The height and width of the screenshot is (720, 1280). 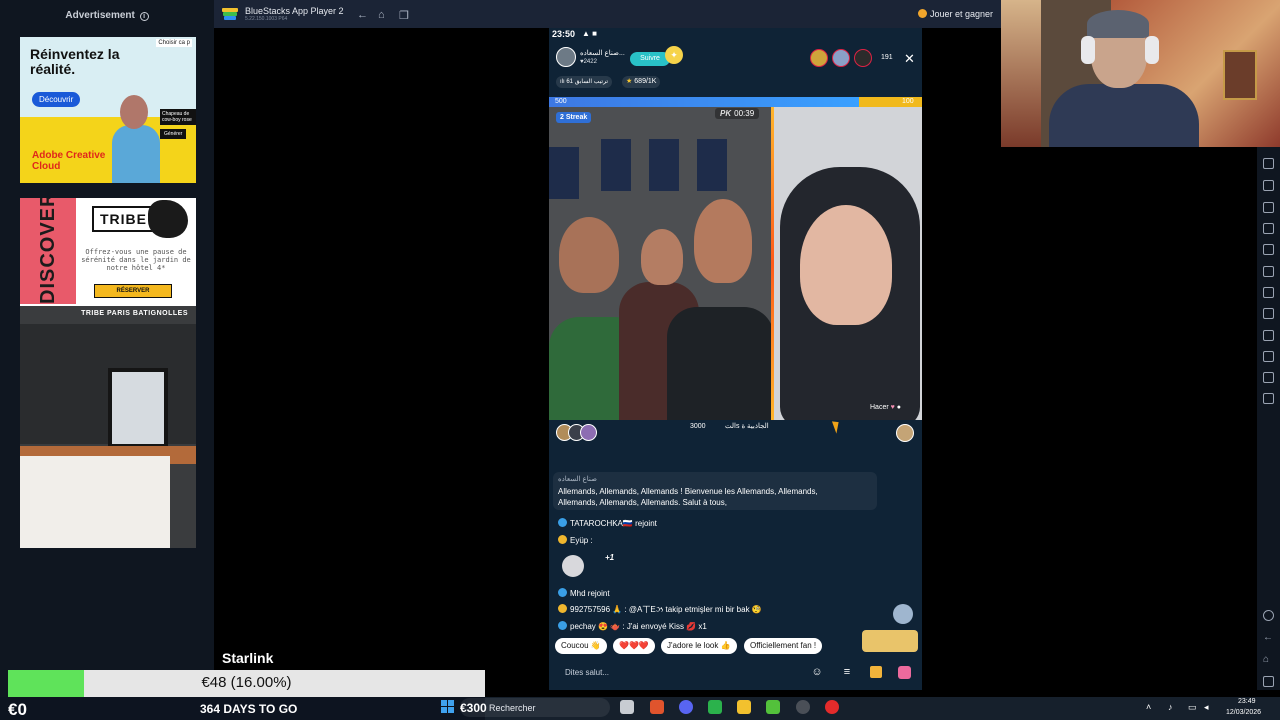 What do you see at coordinates (362, 15) in the screenshot?
I see `back-icon: ←` at bounding box center [362, 15].